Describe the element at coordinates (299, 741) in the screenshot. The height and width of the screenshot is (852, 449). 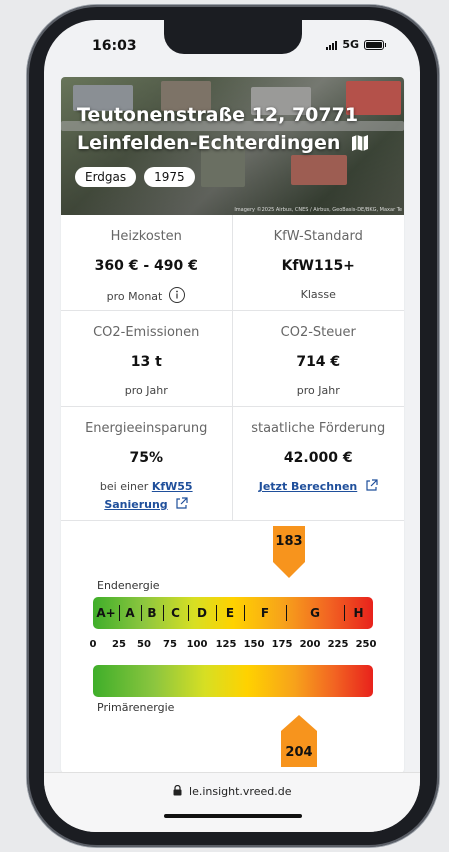
I see `primary-energy-marker: 204` at that location.